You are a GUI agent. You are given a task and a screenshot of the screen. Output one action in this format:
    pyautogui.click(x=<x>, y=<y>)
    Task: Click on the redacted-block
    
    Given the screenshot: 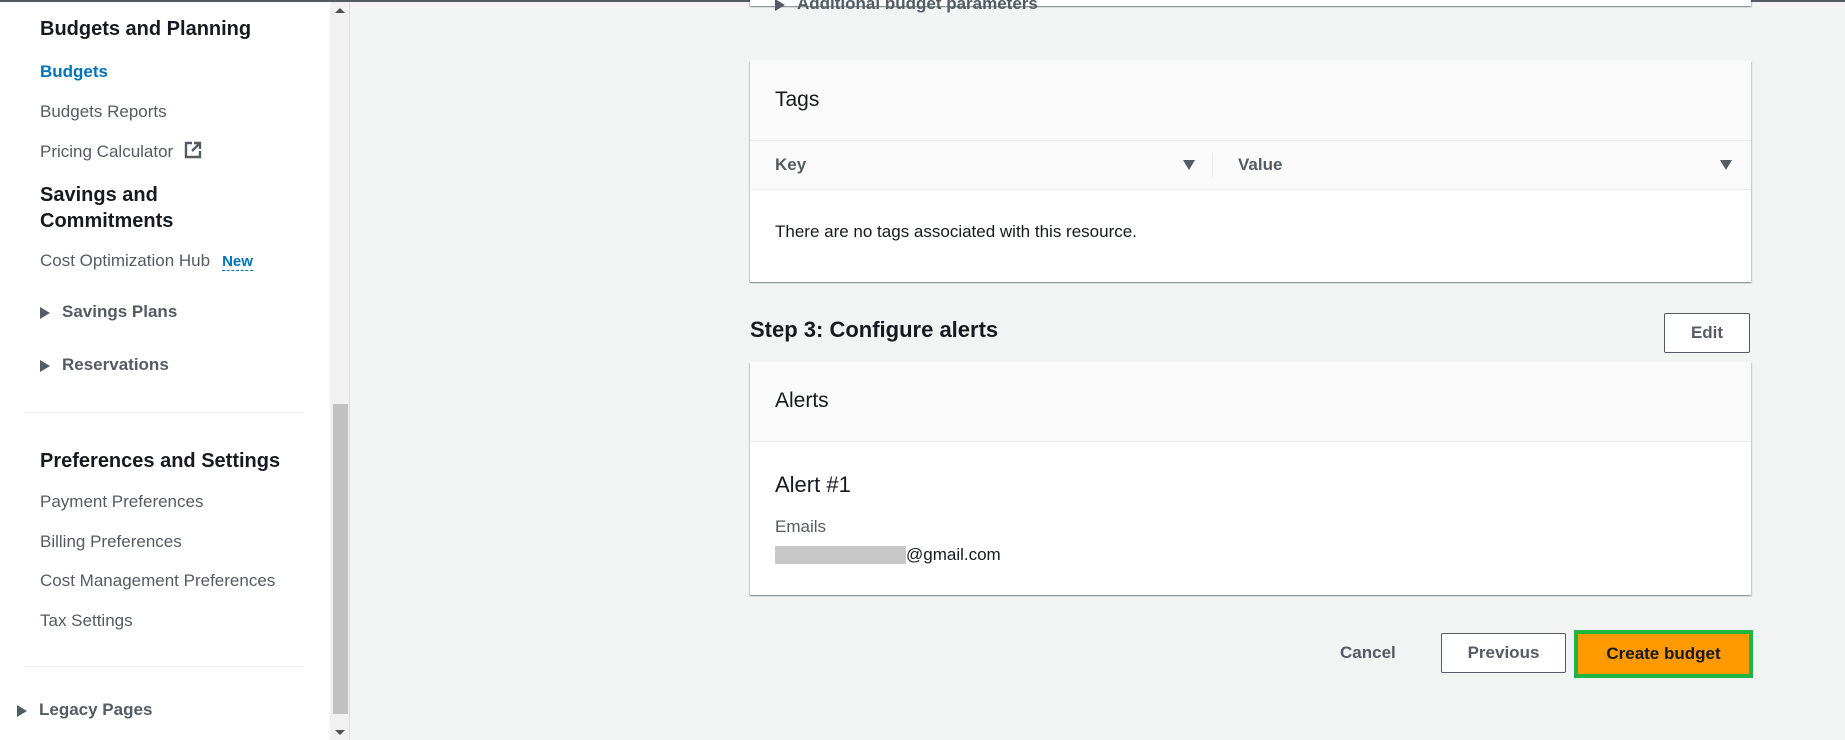 What is the action you would take?
    pyautogui.click(x=840, y=555)
    